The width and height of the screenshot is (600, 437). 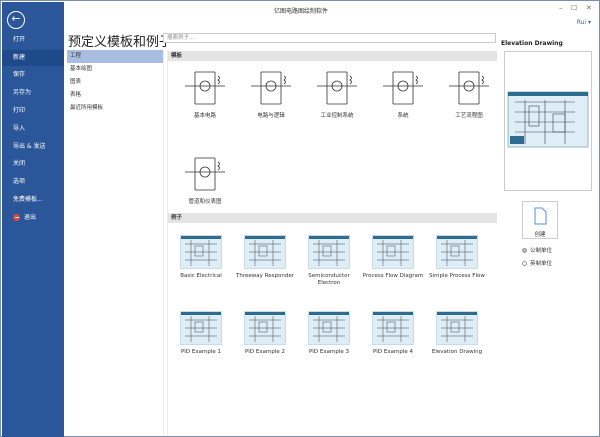 I want to click on sidebar-item-label: 另存为, so click(x=22, y=92).